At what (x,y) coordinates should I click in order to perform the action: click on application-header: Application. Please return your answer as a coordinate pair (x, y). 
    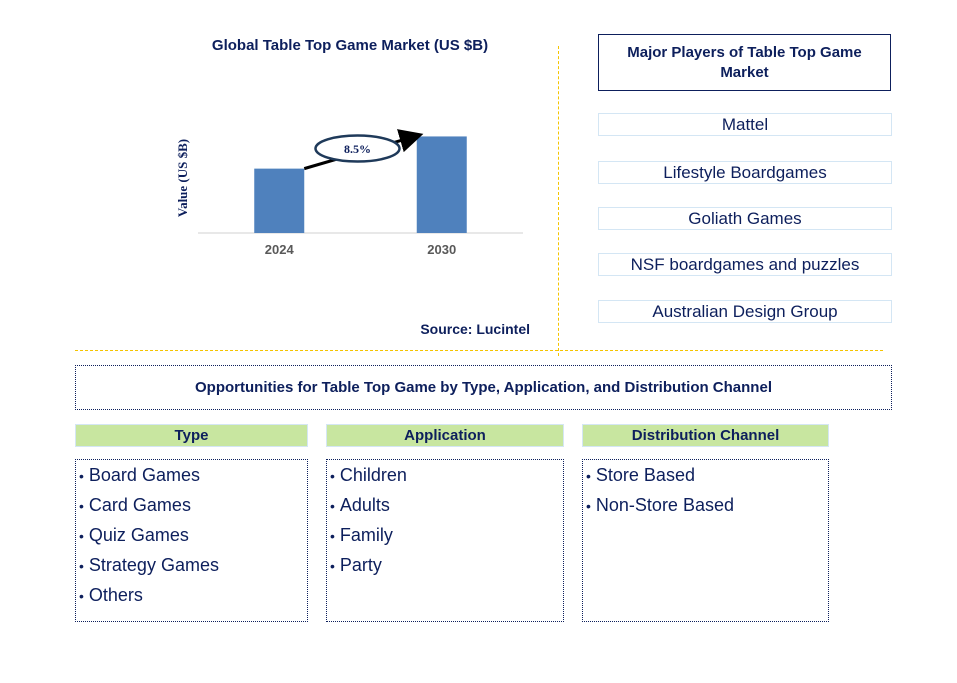
    Looking at the image, I should click on (445, 435).